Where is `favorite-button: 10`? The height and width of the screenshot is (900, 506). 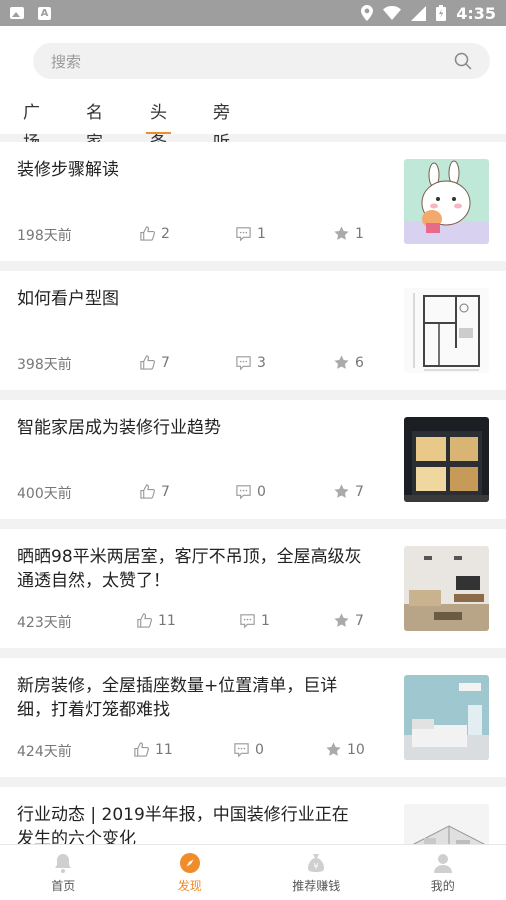 favorite-button: 10 is located at coordinates (345, 749).